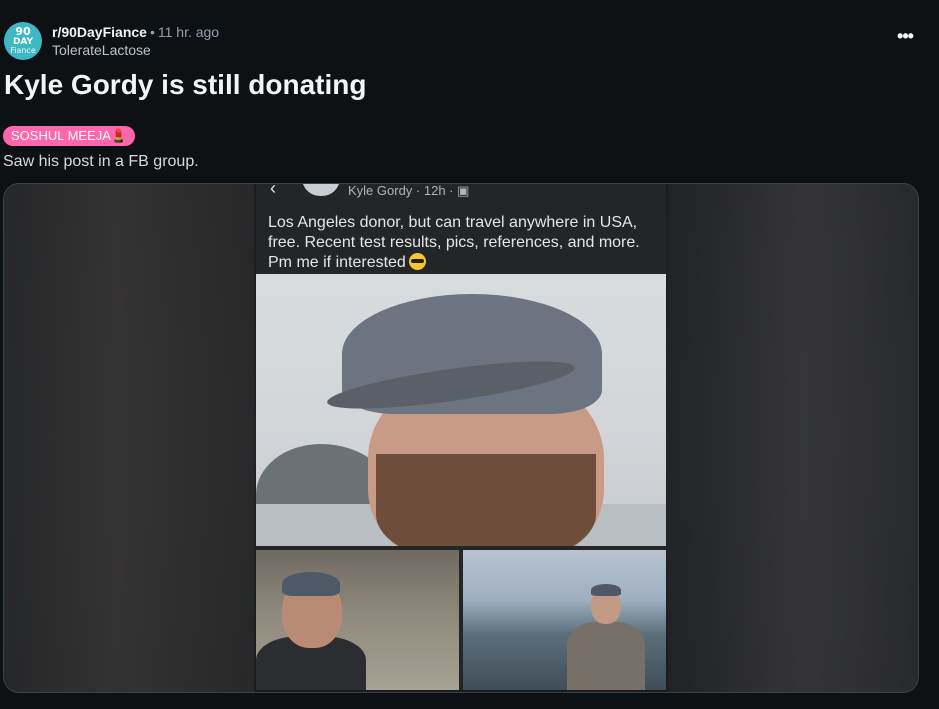 This screenshot has width=939, height=709. Describe the element at coordinates (69, 136) in the screenshot. I see `post-flair: SOSHUL MEEJA💄` at that location.